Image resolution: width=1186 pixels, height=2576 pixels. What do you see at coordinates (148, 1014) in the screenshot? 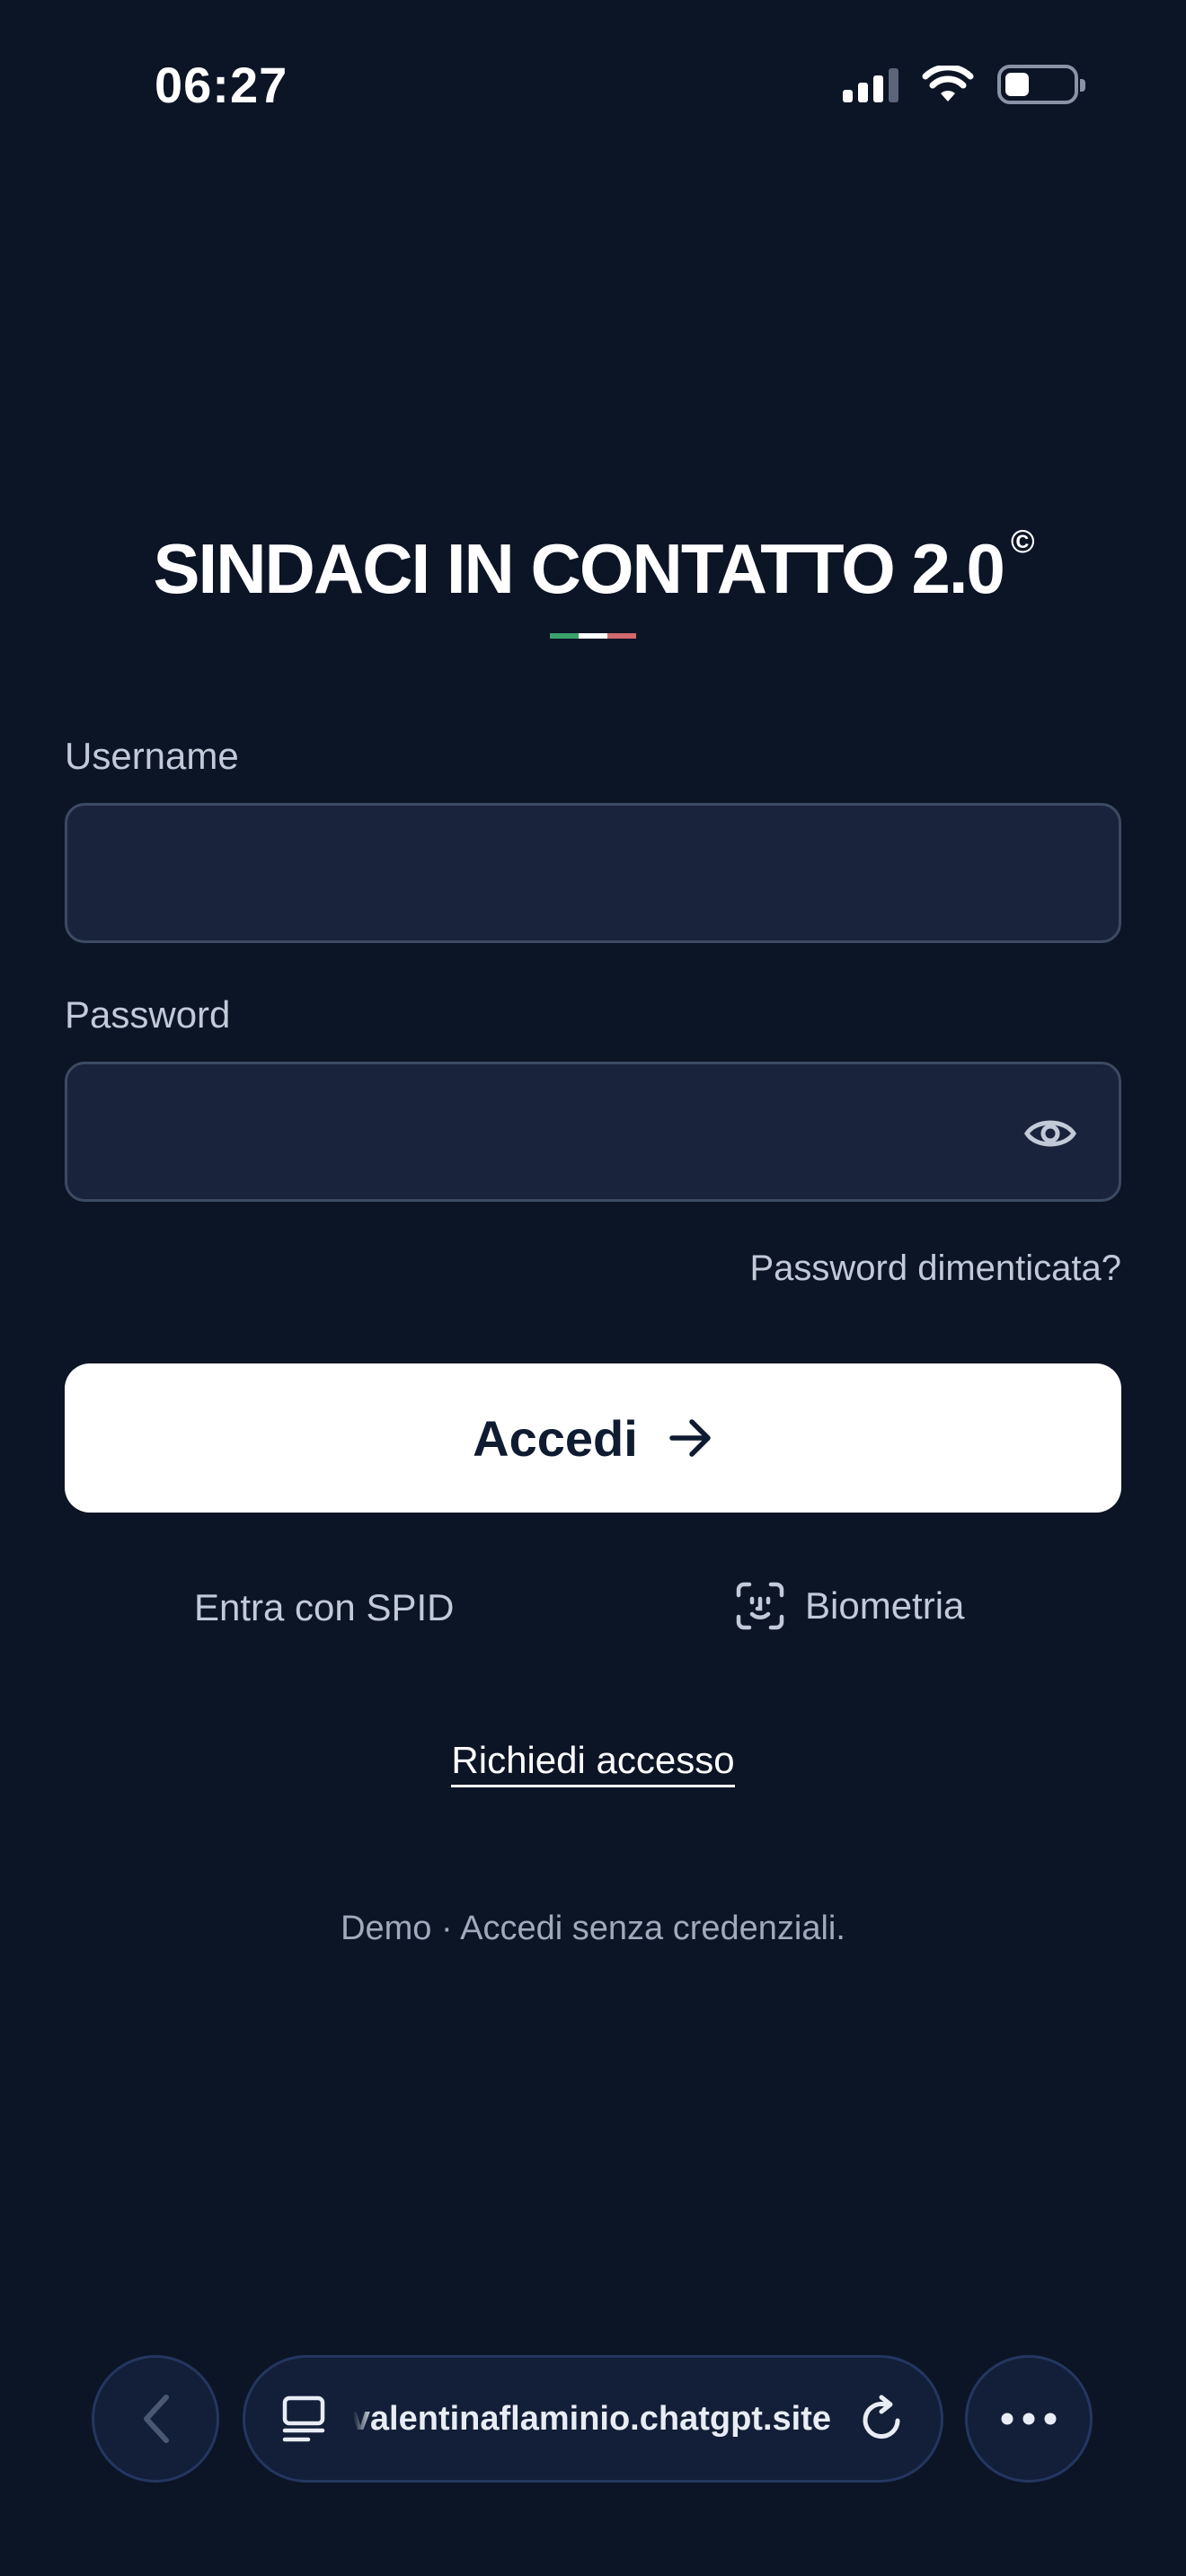
I see `password-label: Password` at bounding box center [148, 1014].